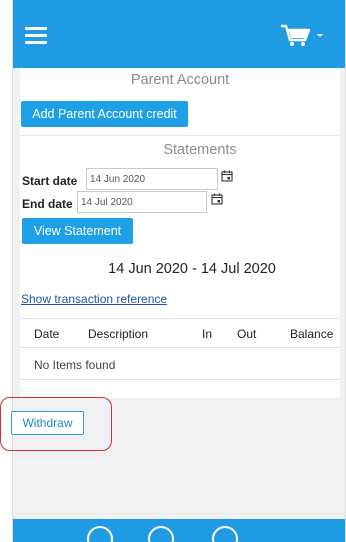 Image resolution: width=346 pixels, height=542 pixels. Describe the element at coordinates (47, 334) in the screenshot. I see `column-header-date: Date` at that location.